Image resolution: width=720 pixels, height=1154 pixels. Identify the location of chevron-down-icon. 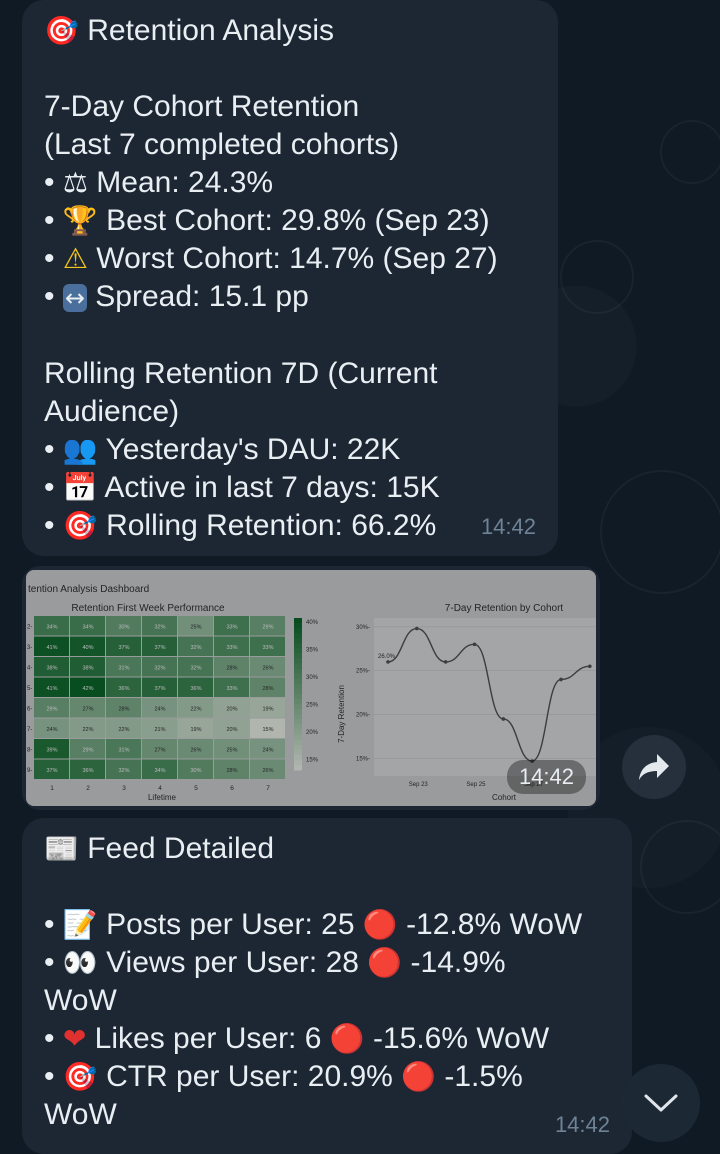
(661, 1103).